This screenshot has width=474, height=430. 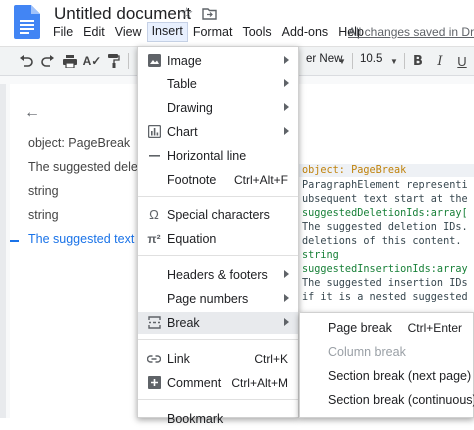 What do you see at coordinates (195, 419) in the screenshot?
I see `menu-item-label: Bookmark` at bounding box center [195, 419].